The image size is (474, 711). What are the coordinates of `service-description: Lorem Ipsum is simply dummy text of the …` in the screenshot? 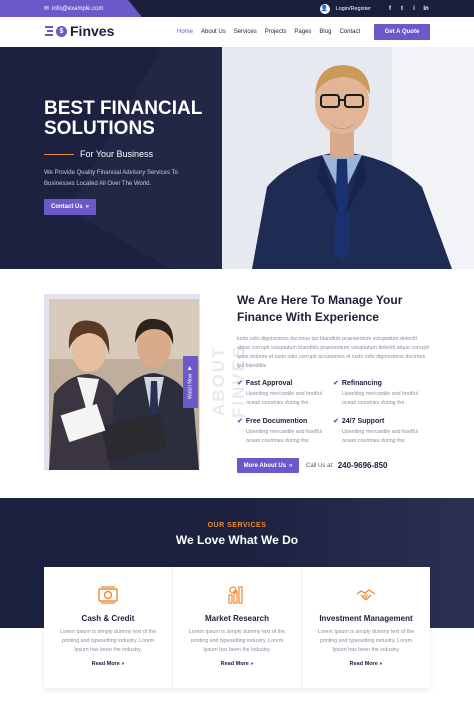 It's located at (366, 641).